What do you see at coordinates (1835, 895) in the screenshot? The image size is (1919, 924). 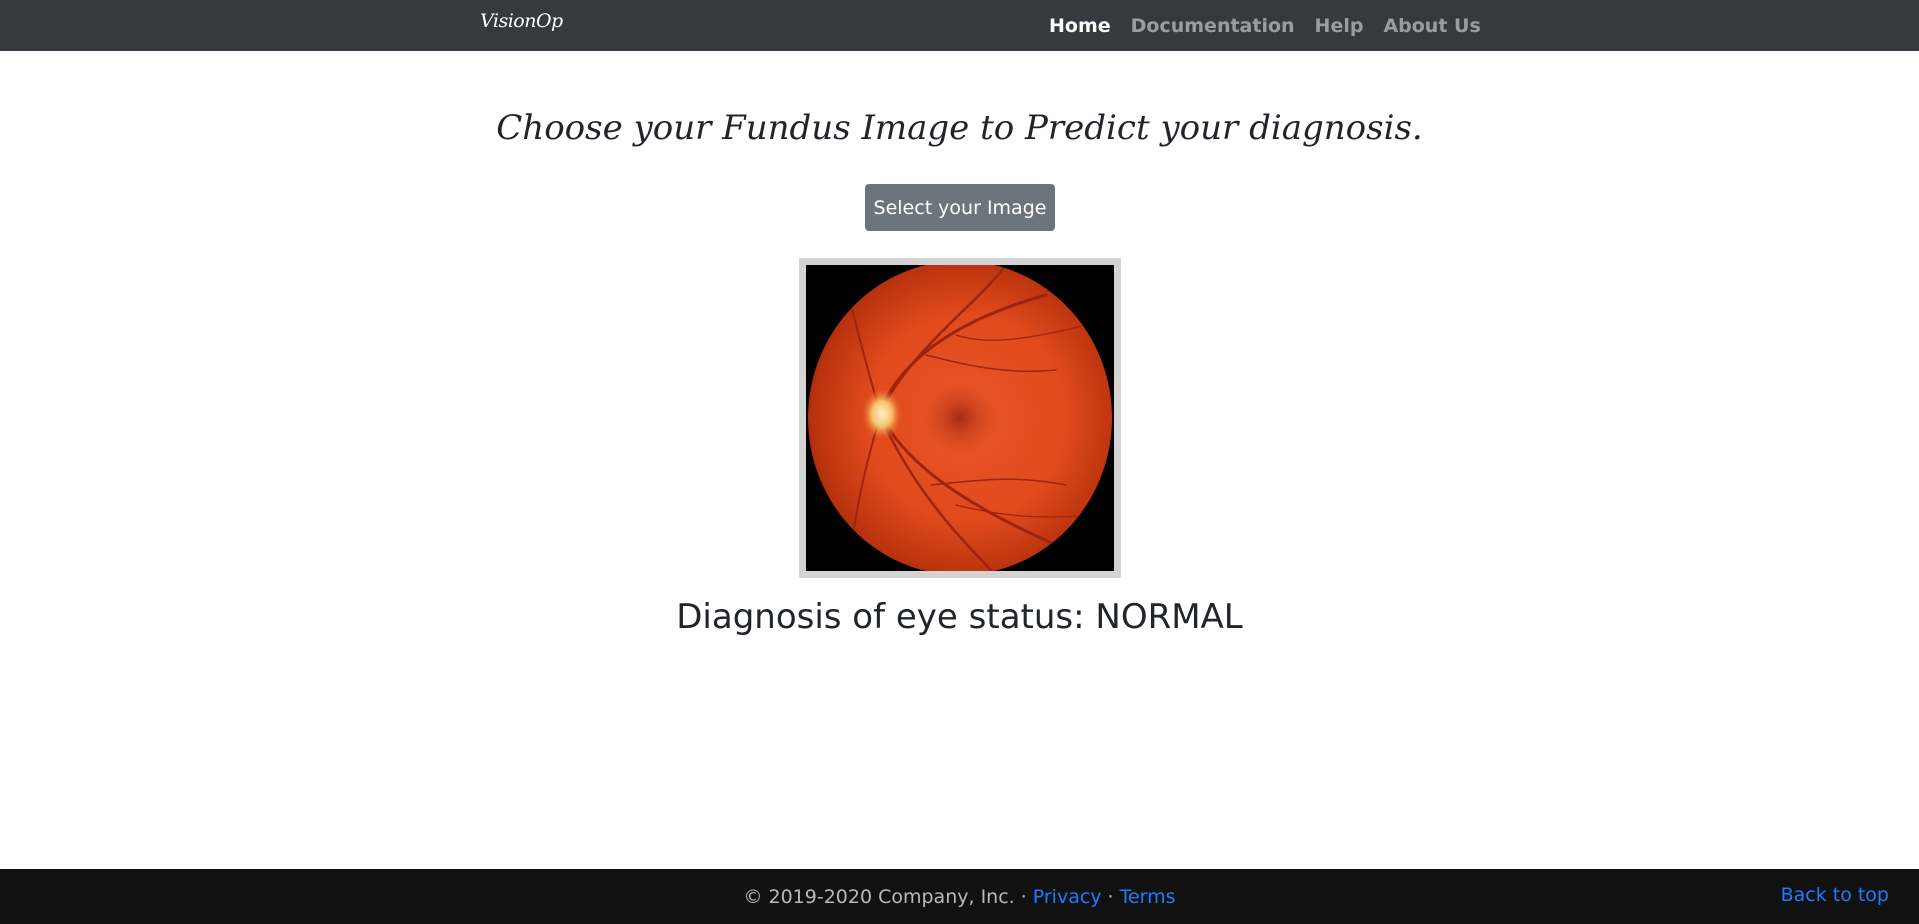 I see `back-to-top-link: Back to top` at bounding box center [1835, 895].